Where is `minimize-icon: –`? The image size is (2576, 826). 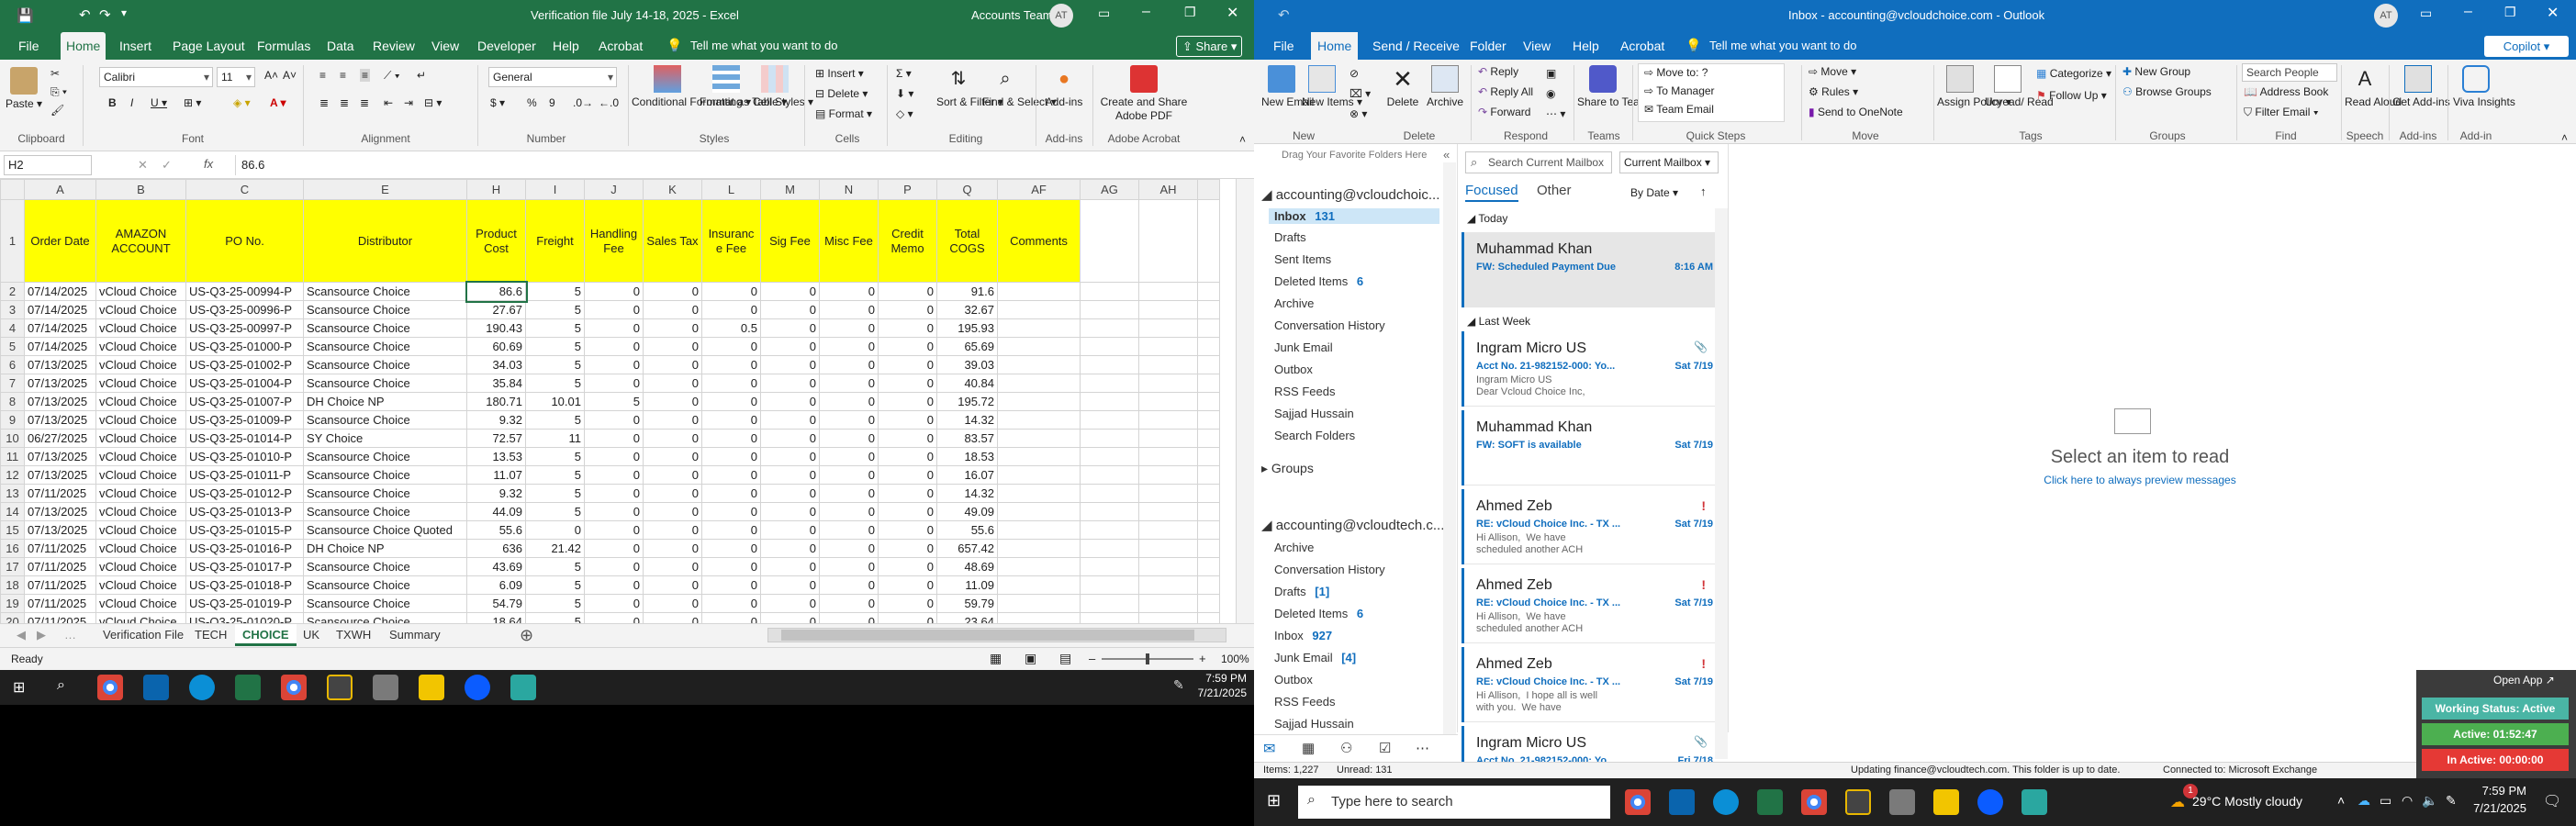 minimize-icon: – is located at coordinates (1146, 12).